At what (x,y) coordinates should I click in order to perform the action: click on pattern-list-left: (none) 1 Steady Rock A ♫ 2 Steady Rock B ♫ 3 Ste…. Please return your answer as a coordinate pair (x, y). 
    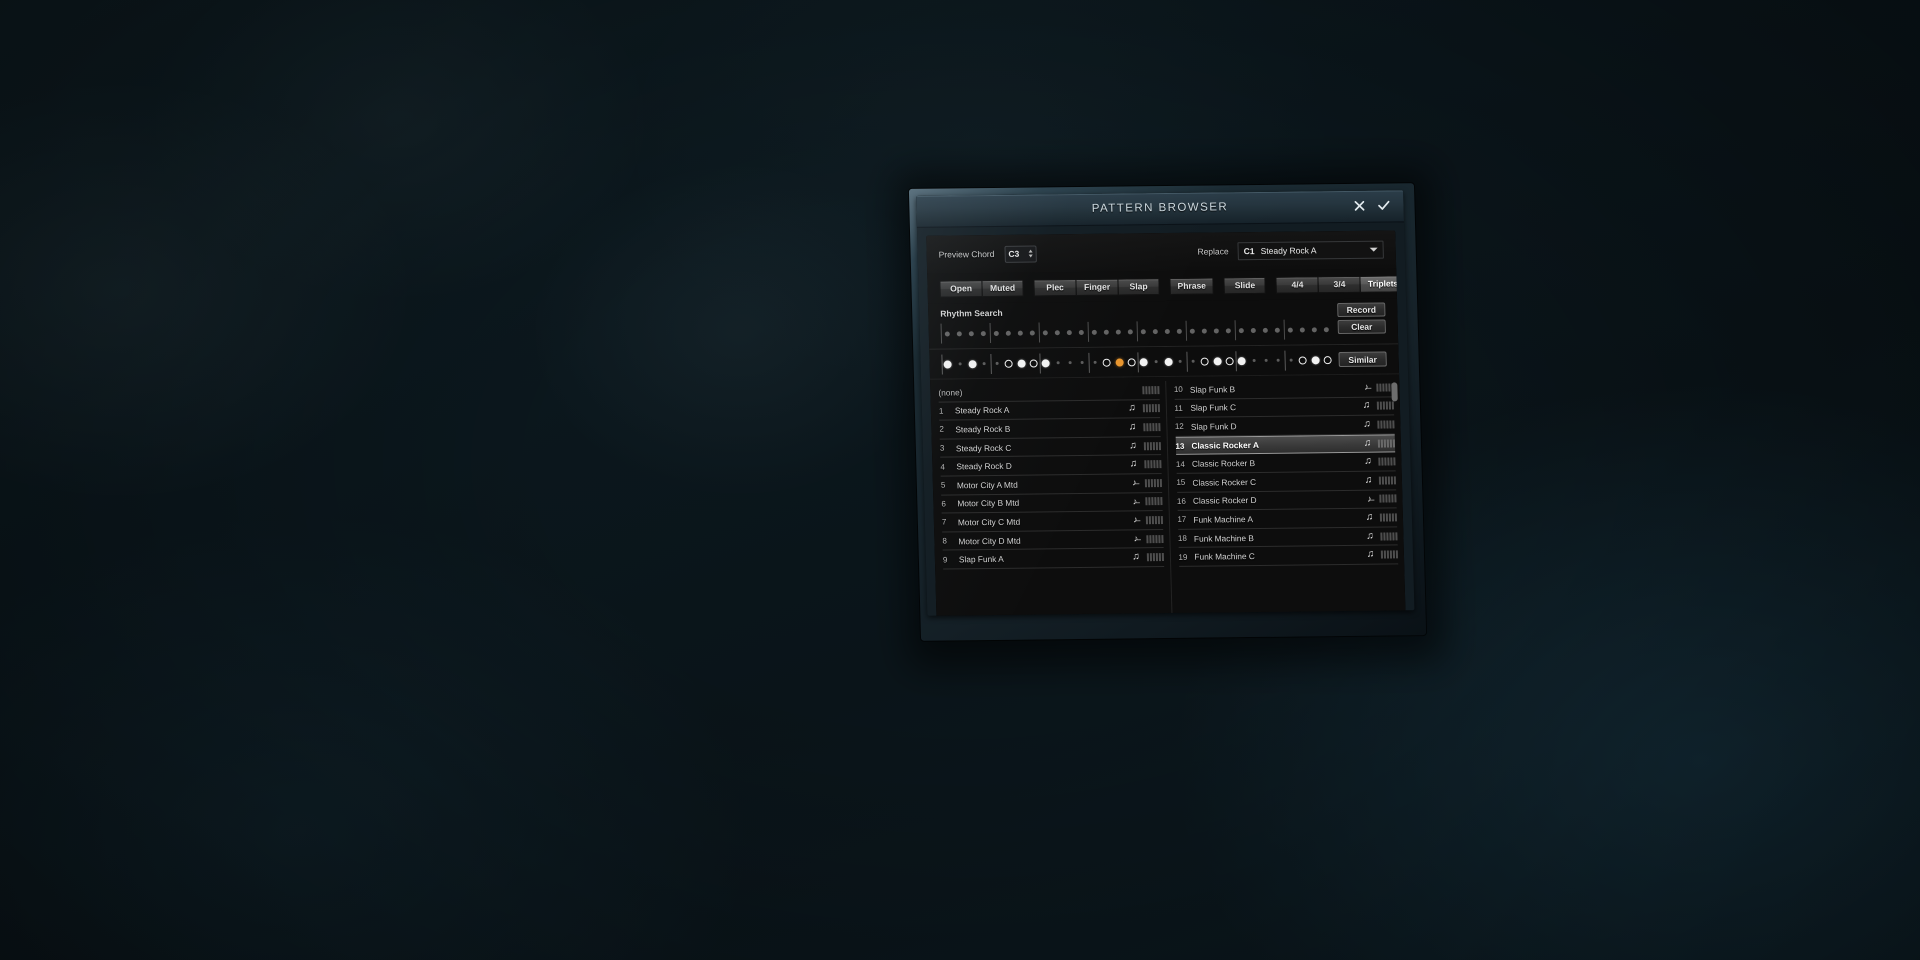
    Looking at the image, I should click on (1050, 498).